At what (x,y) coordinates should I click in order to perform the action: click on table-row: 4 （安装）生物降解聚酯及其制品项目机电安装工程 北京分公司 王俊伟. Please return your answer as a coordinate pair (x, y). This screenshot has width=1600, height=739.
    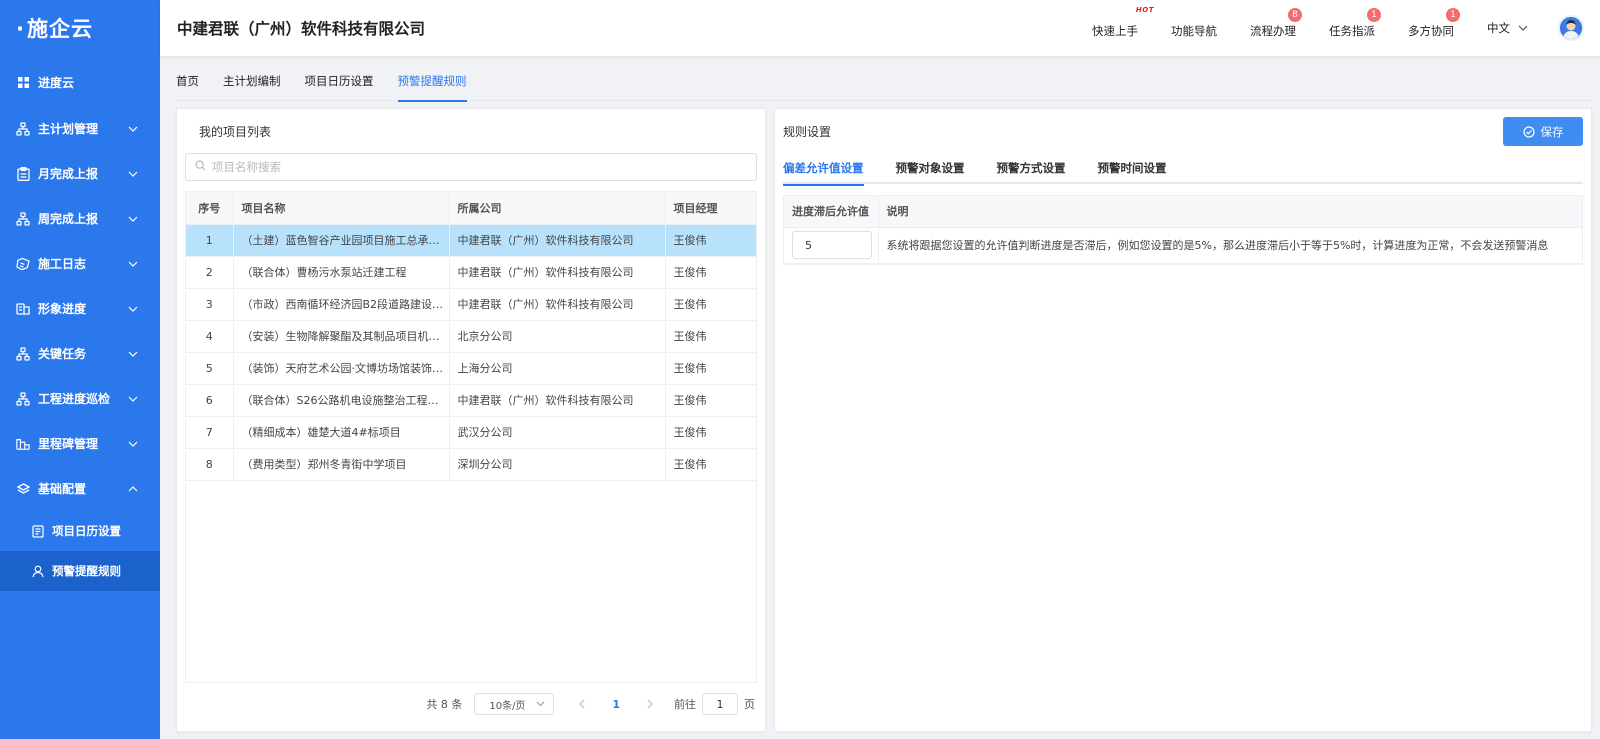
    Looking at the image, I should click on (471, 336).